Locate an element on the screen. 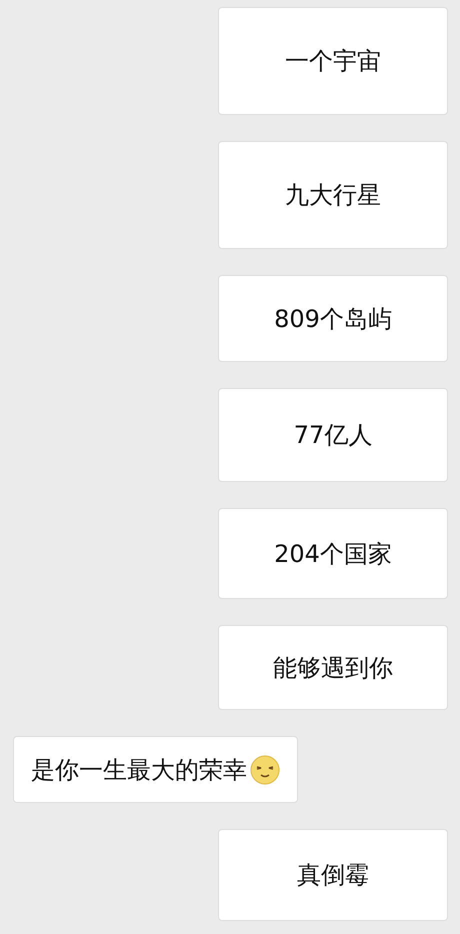 This screenshot has height=934, width=460. message-text: 一个宇宙 is located at coordinates (333, 61).